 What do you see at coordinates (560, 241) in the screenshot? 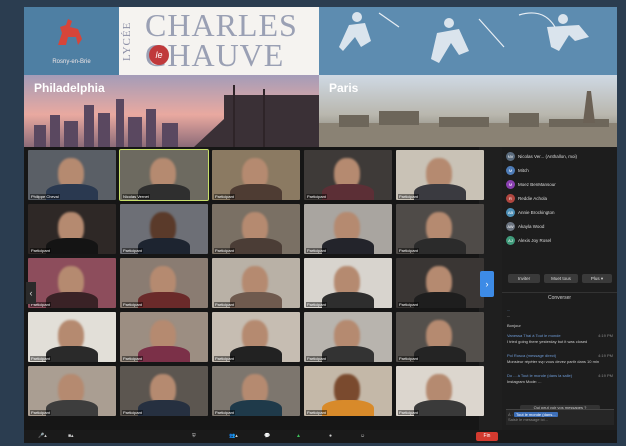
I see `participant-row: AJ Alexis Joy Rosel` at bounding box center [560, 241].